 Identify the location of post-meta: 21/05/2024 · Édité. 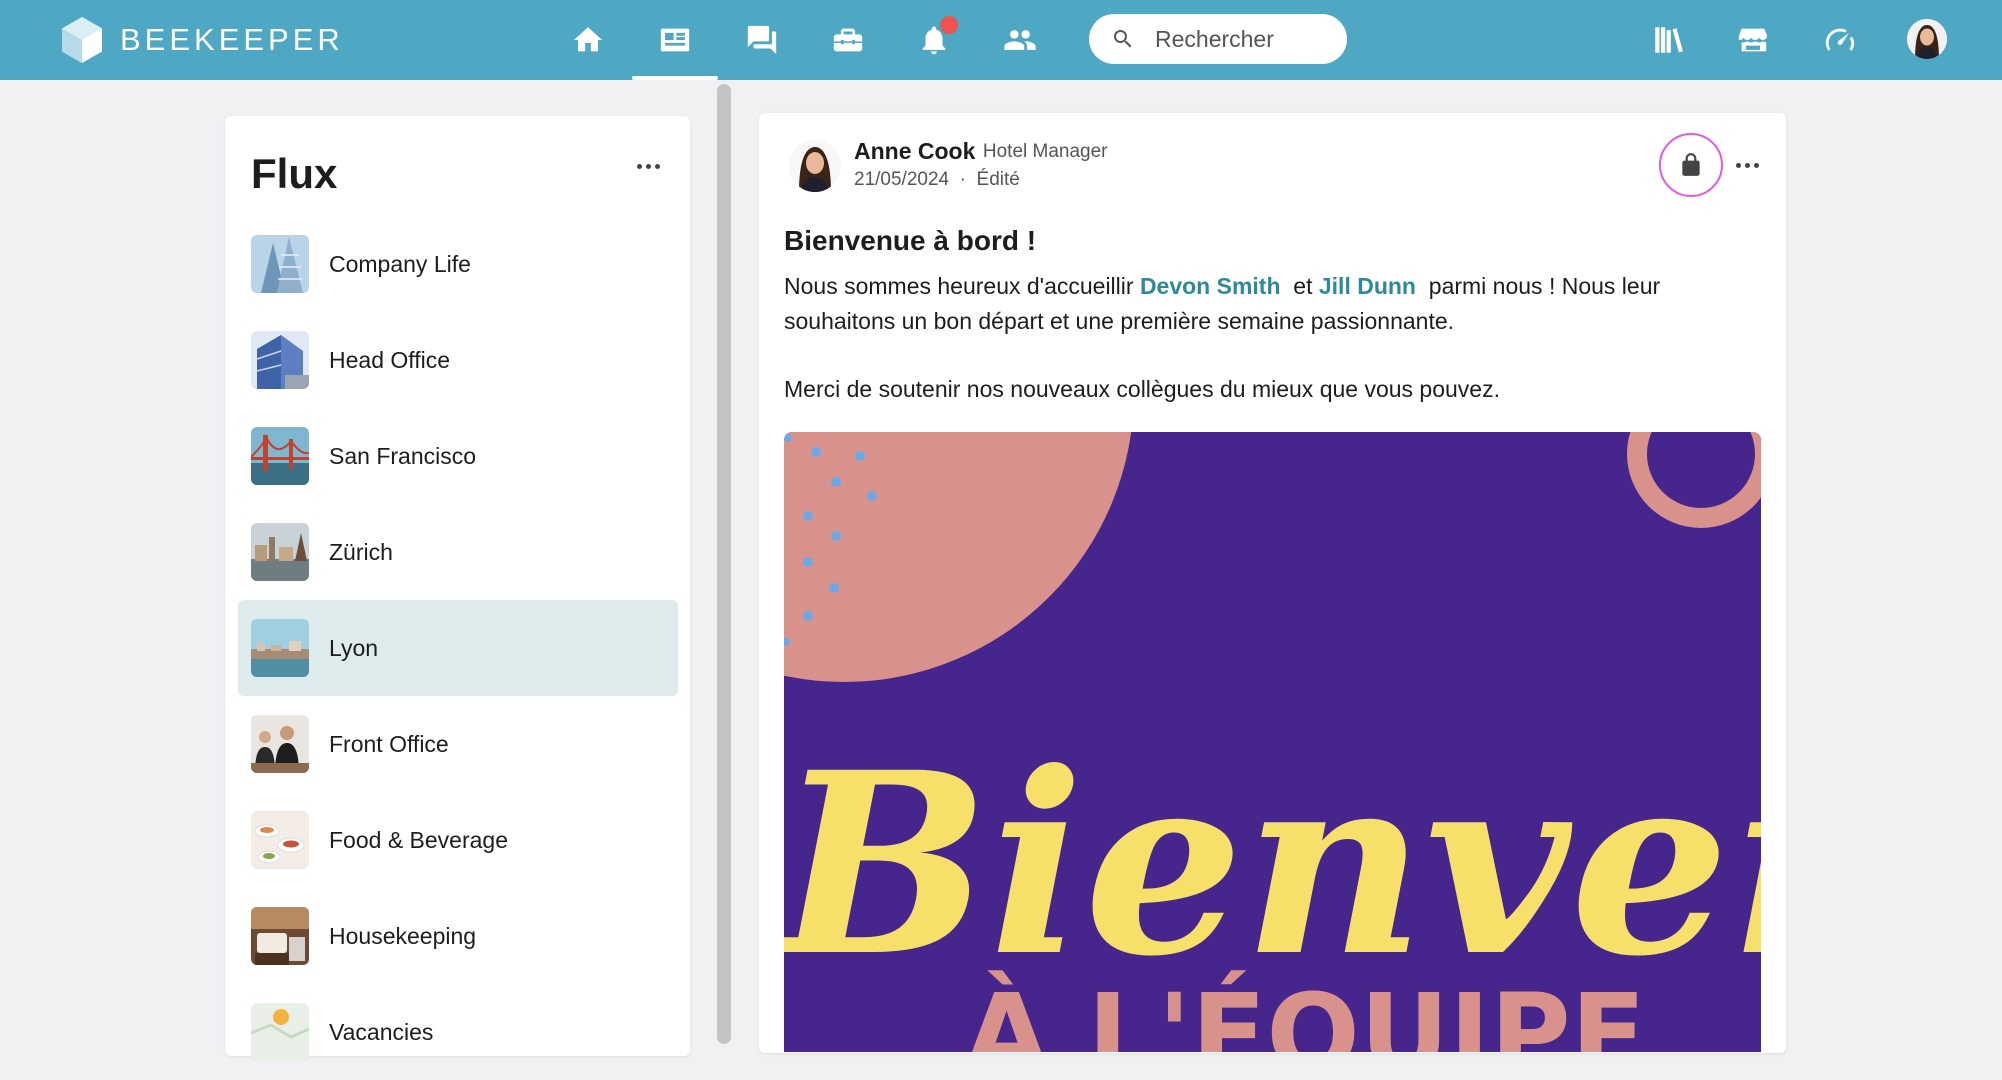
(937, 180).